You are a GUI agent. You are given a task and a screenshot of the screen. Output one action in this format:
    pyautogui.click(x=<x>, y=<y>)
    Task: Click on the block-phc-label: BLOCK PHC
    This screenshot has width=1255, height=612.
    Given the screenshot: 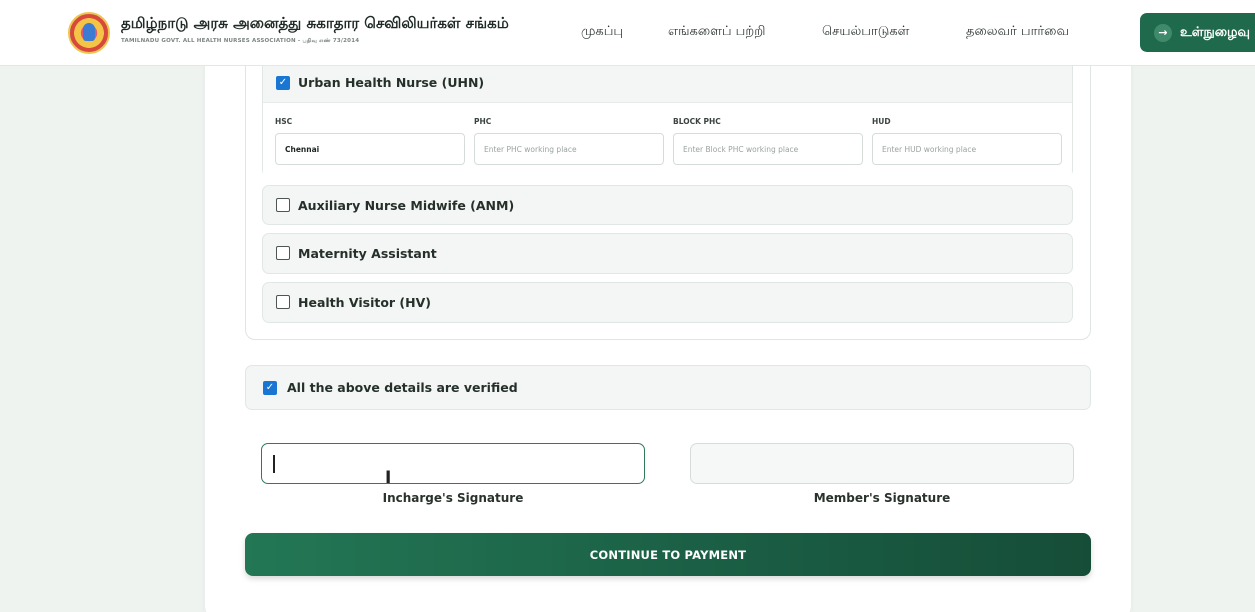 What is the action you would take?
    pyautogui.click(x=697, y=121)
    